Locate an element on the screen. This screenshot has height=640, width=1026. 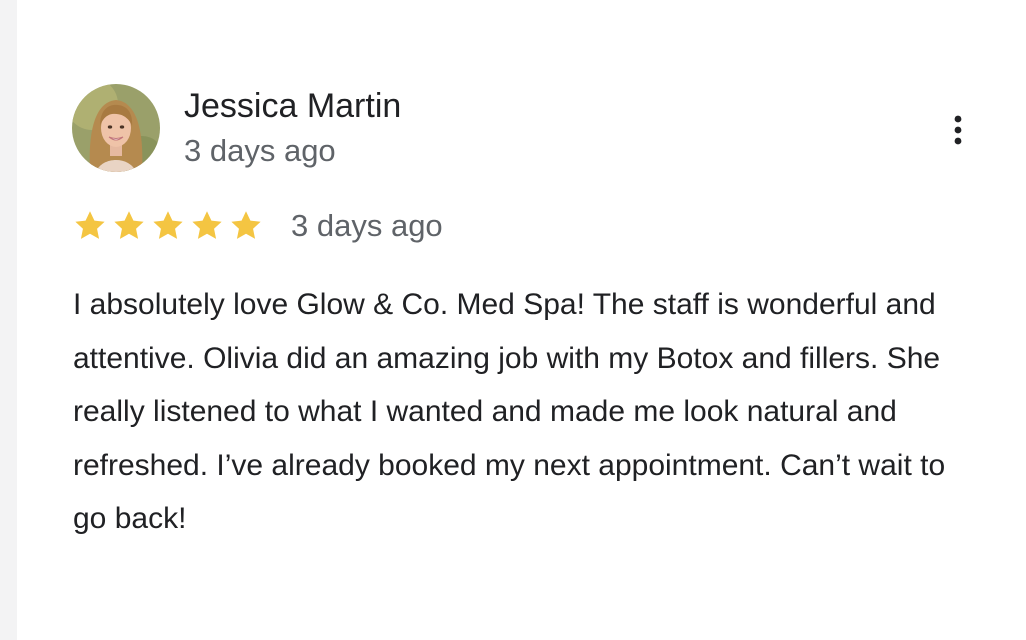
rating-row: 3 days ago is located at coordinates (257, 226).